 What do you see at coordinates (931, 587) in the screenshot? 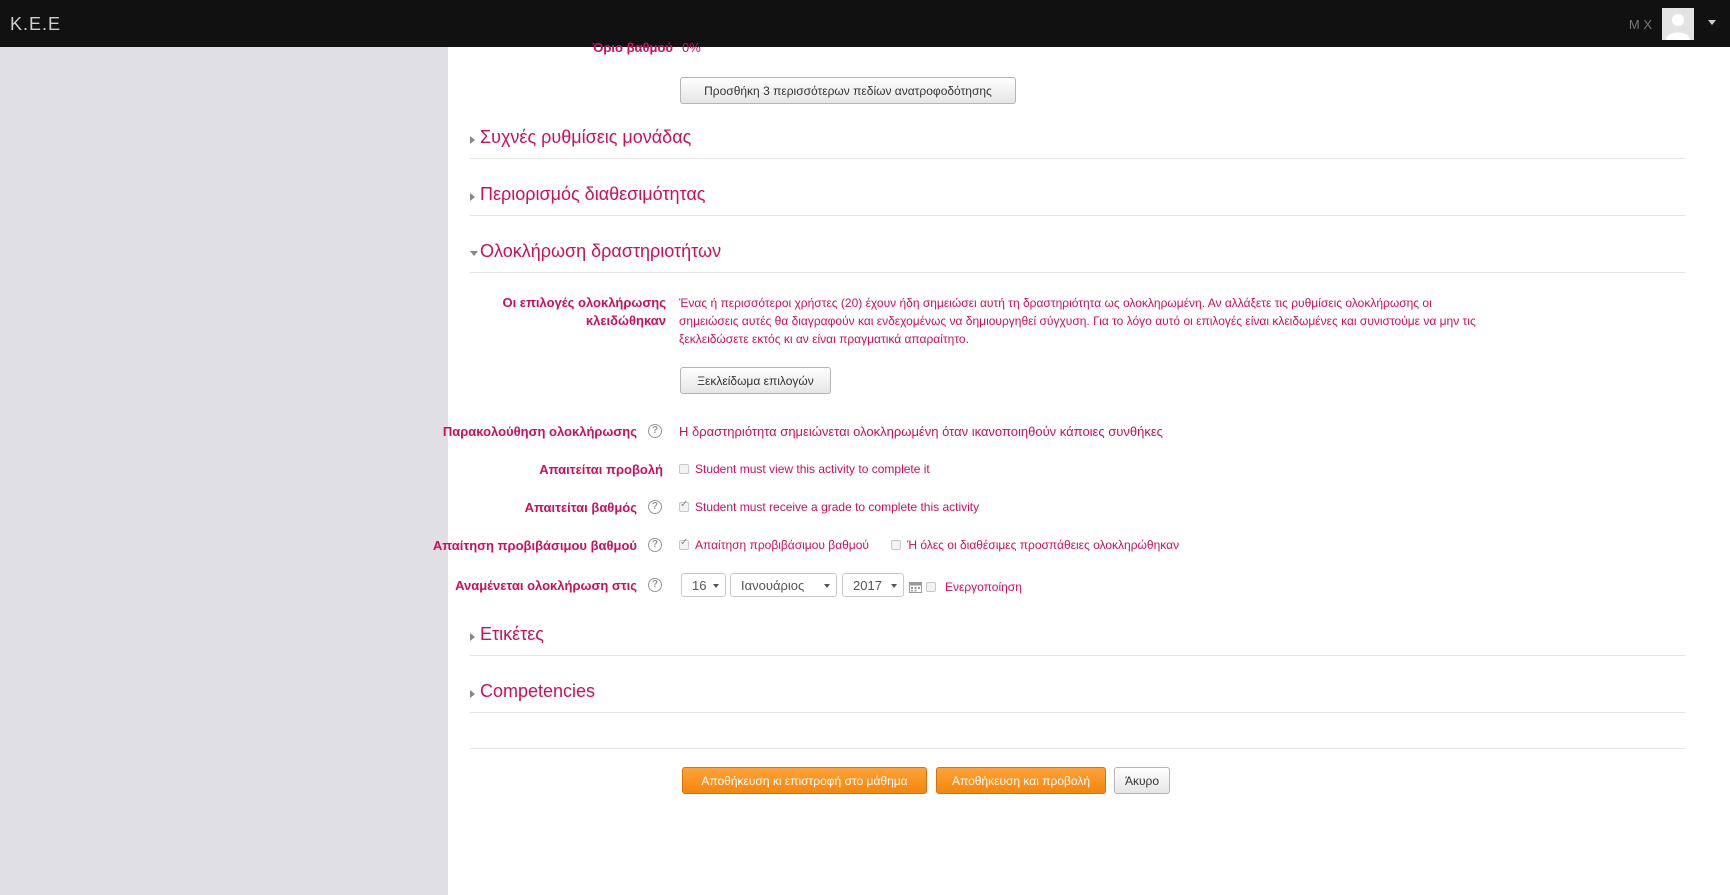
I see `enable-date-checkbox` at bounding box center [931, 587].